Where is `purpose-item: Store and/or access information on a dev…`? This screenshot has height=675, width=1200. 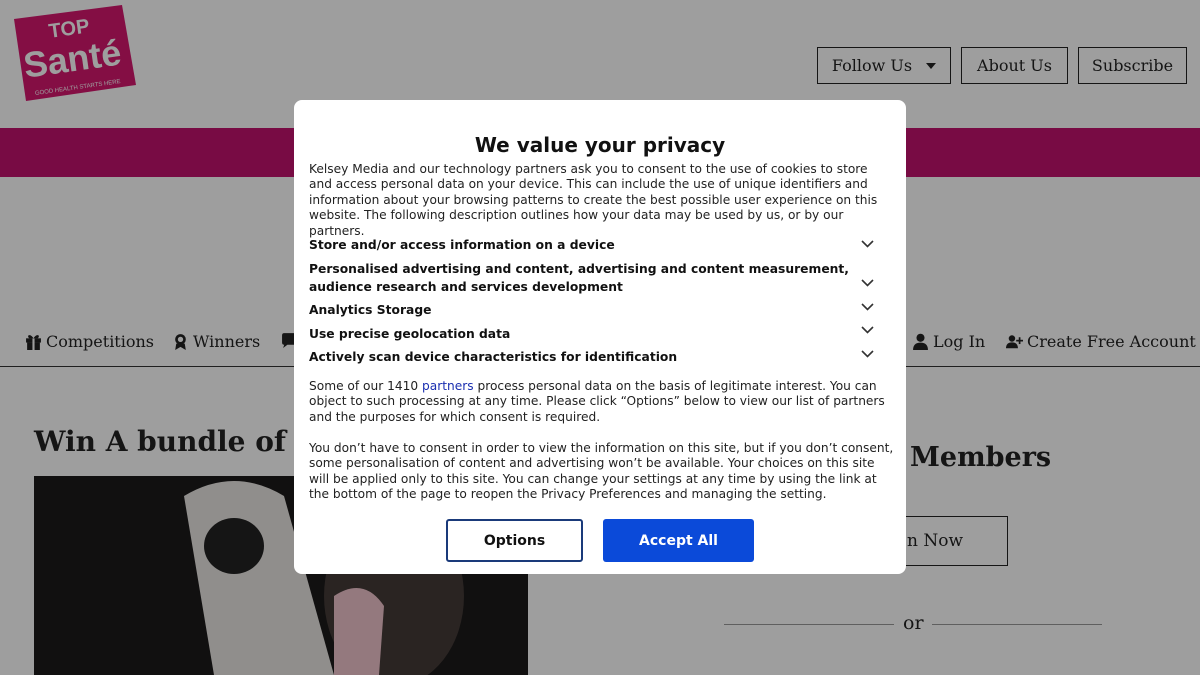
purpose-item: Store and/or access information on a dev… is located at coordinates (601, 246).